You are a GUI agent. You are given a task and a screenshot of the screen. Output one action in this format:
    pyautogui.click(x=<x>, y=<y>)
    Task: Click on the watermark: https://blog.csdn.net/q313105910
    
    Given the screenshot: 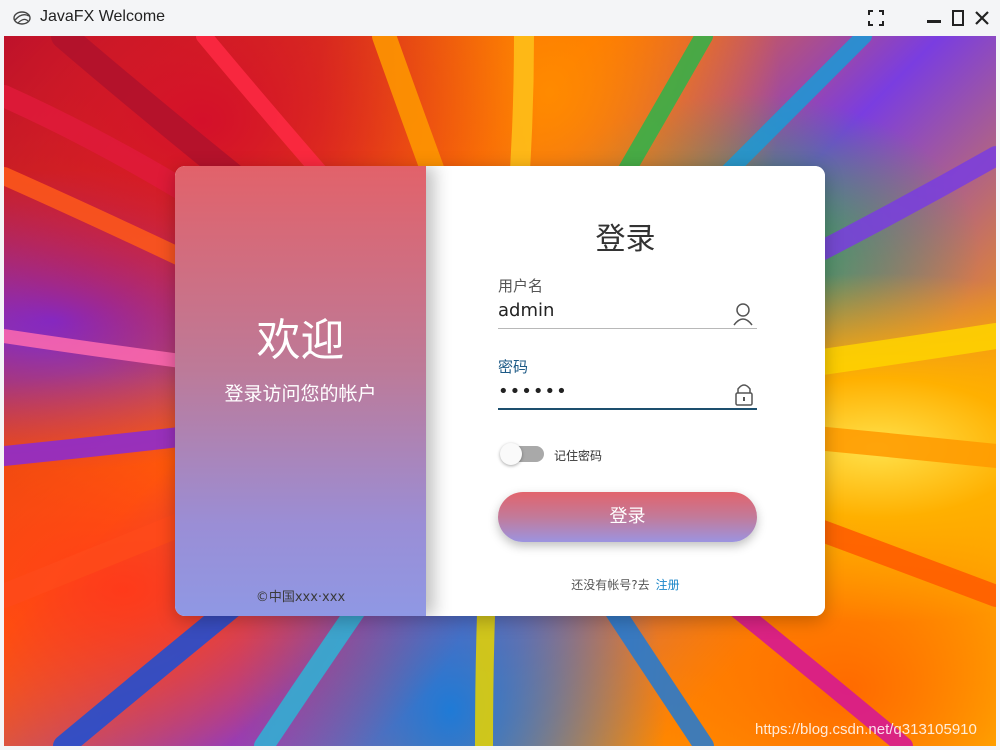 What is the action you would take?
    pyautogui.click(x=866, y=729)
    